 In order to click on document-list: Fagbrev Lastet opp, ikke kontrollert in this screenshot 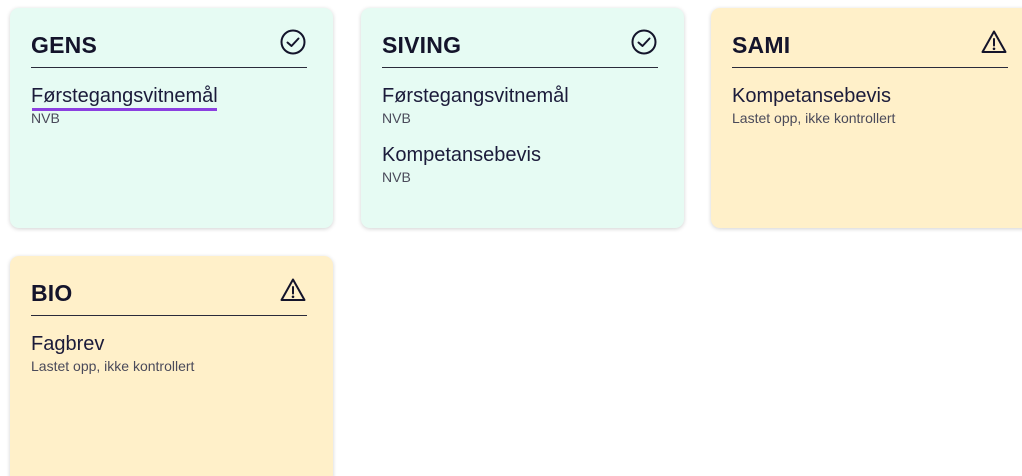, I will do `click(182, 345)`.